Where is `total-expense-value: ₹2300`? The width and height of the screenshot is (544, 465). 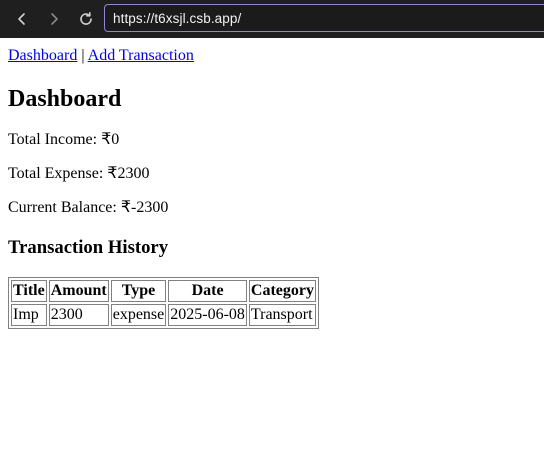
total-expense-value: ₹2300 is located at coordinates (128, 173).